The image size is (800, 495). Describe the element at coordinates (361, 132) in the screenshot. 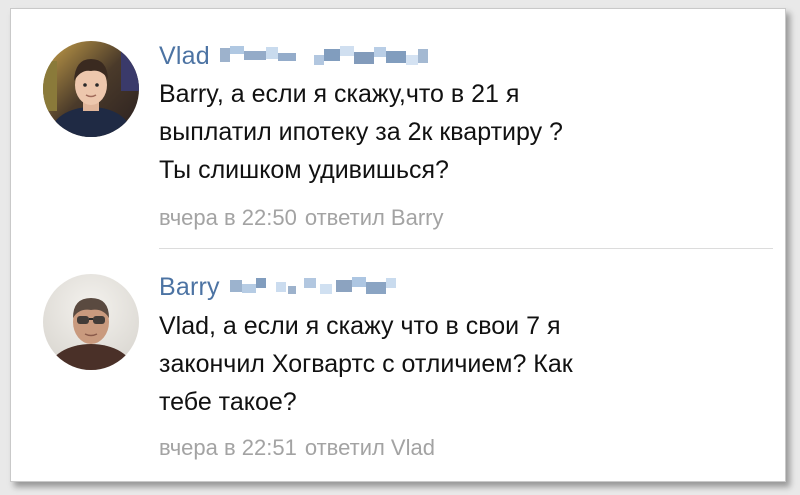

I see `comment-text-line: выплатил ипотеку за 2к квартиру ?` at that location.